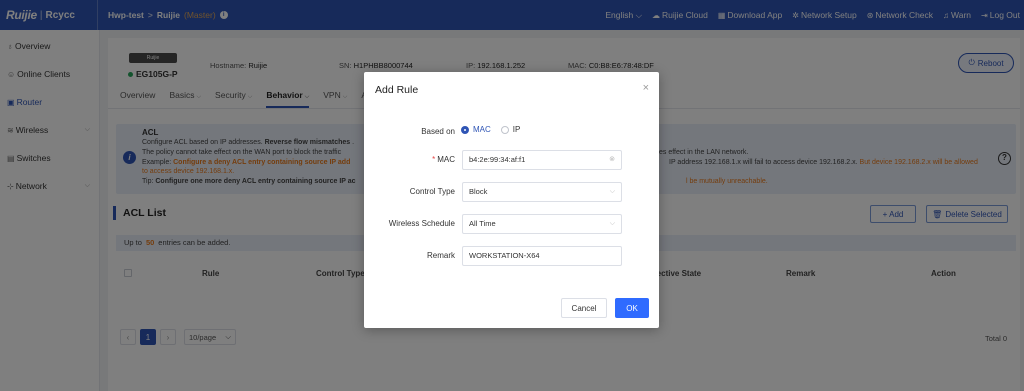 This screenshot has height=391, width=1024. What do you see at coordinates (612, 160) in the screenshot?
I see `clear-icon: ⊗` at bounding box center [612, 160].